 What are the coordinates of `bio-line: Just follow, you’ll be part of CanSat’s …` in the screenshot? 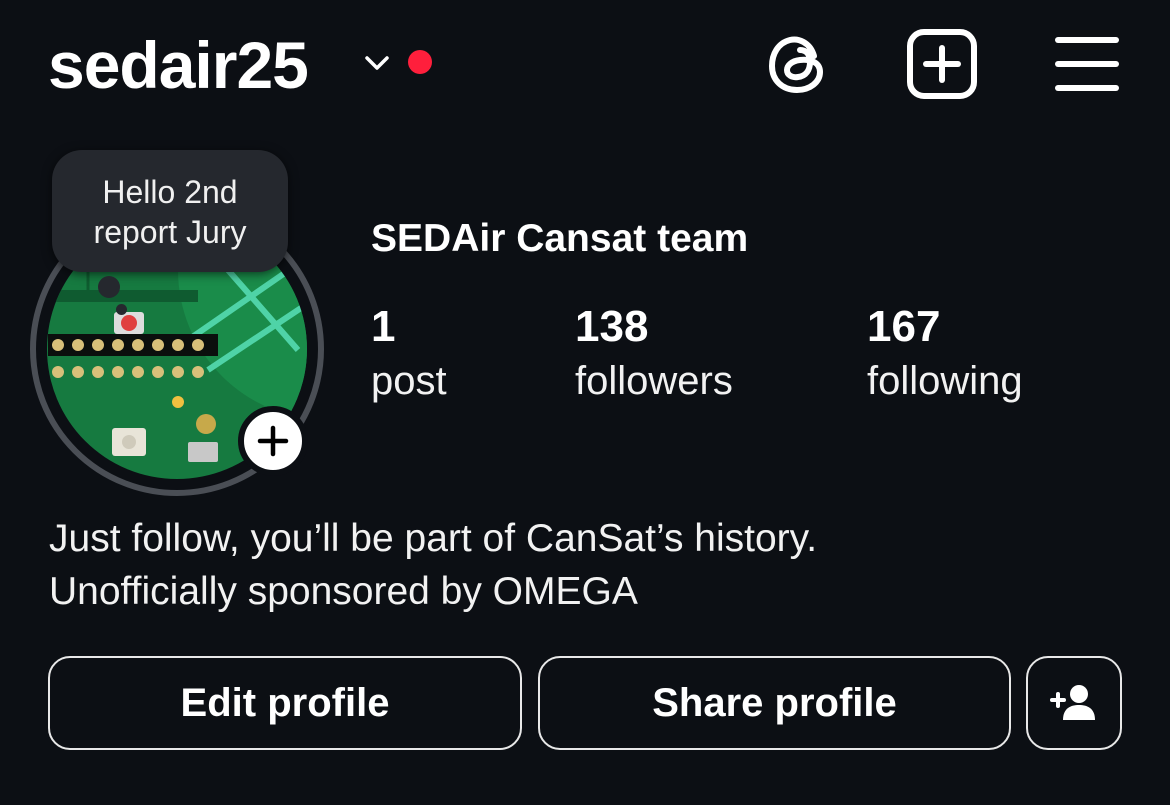 It's located at (433, 538).